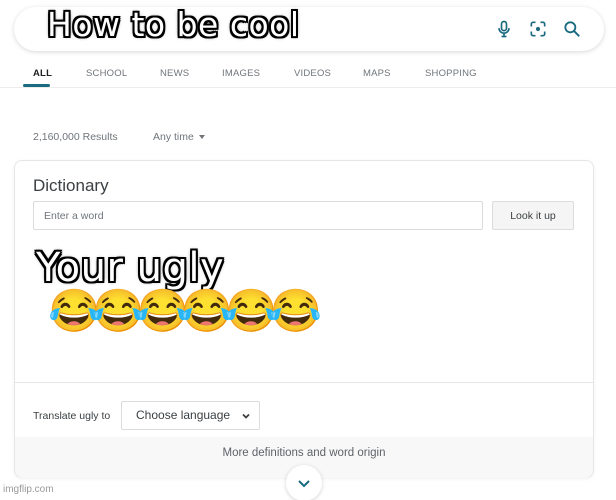 The image size is (616, 500). I want to click on results-count: 2,160,000 Results, so click(75, 137).